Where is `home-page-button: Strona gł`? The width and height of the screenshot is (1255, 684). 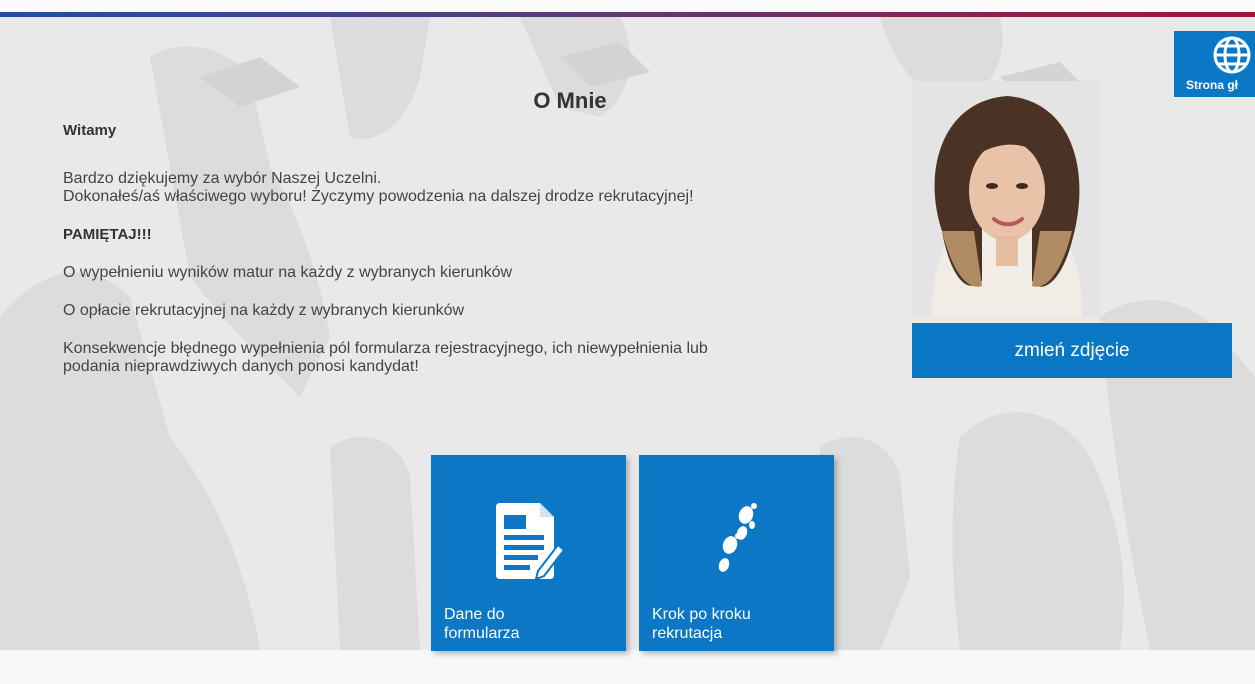
home-page-button: Strona gł is located at coordinates (1214, 64).